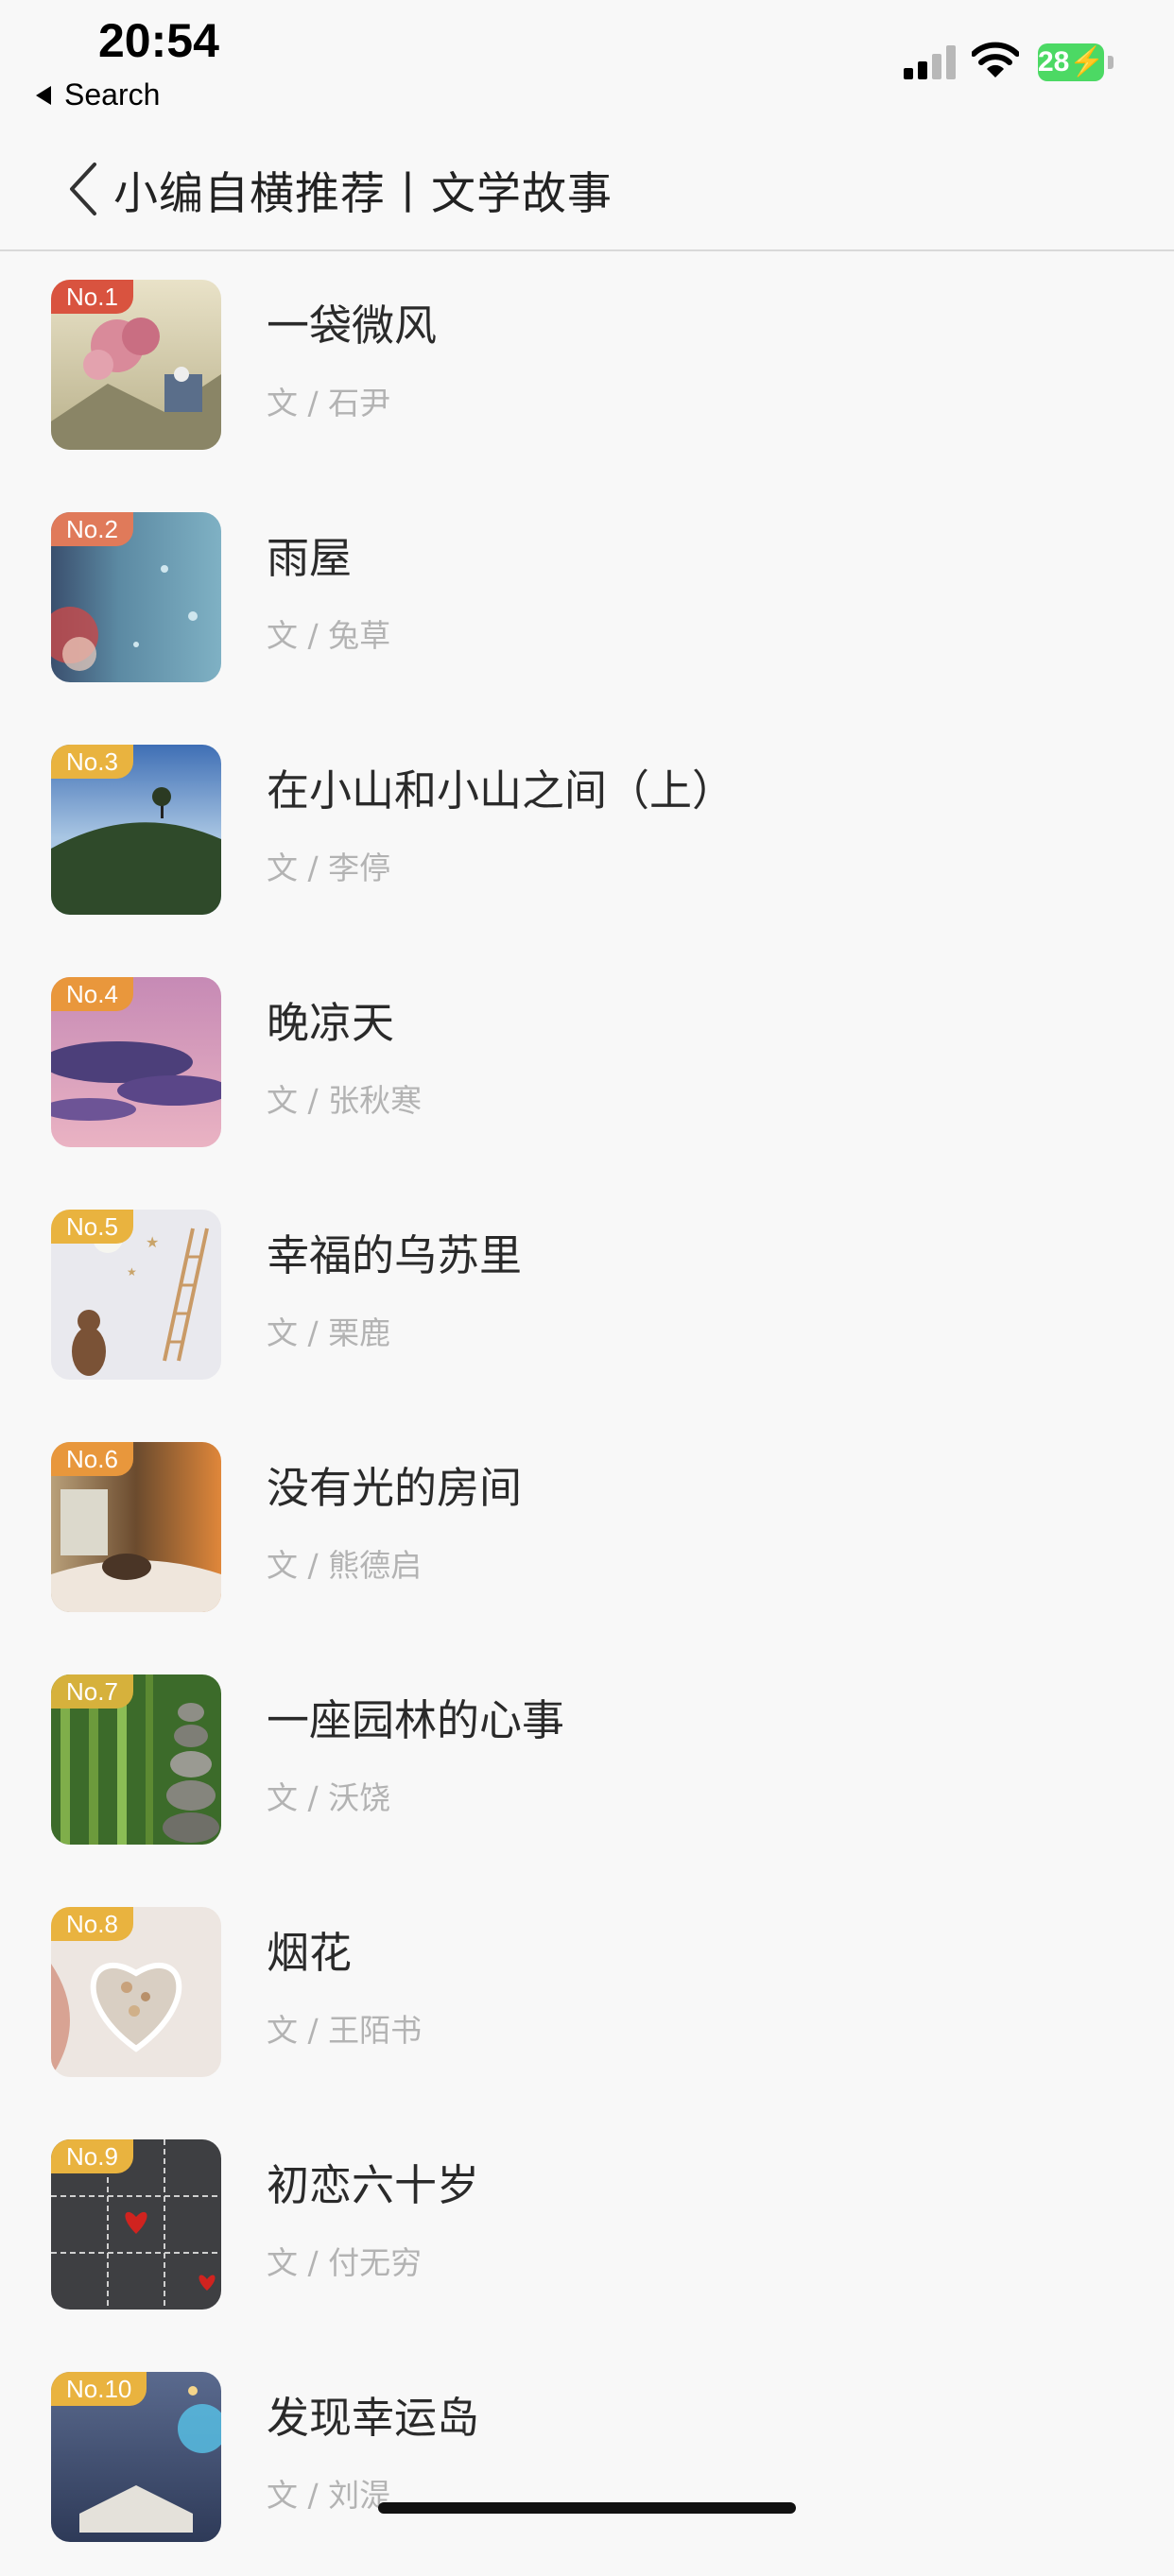 This screenshot has width=1174, height=2576. What do you see at coordinates (352, 326) in the screenshot?
I see `article-title: 一袋微风` at bounding box center [352, 326].